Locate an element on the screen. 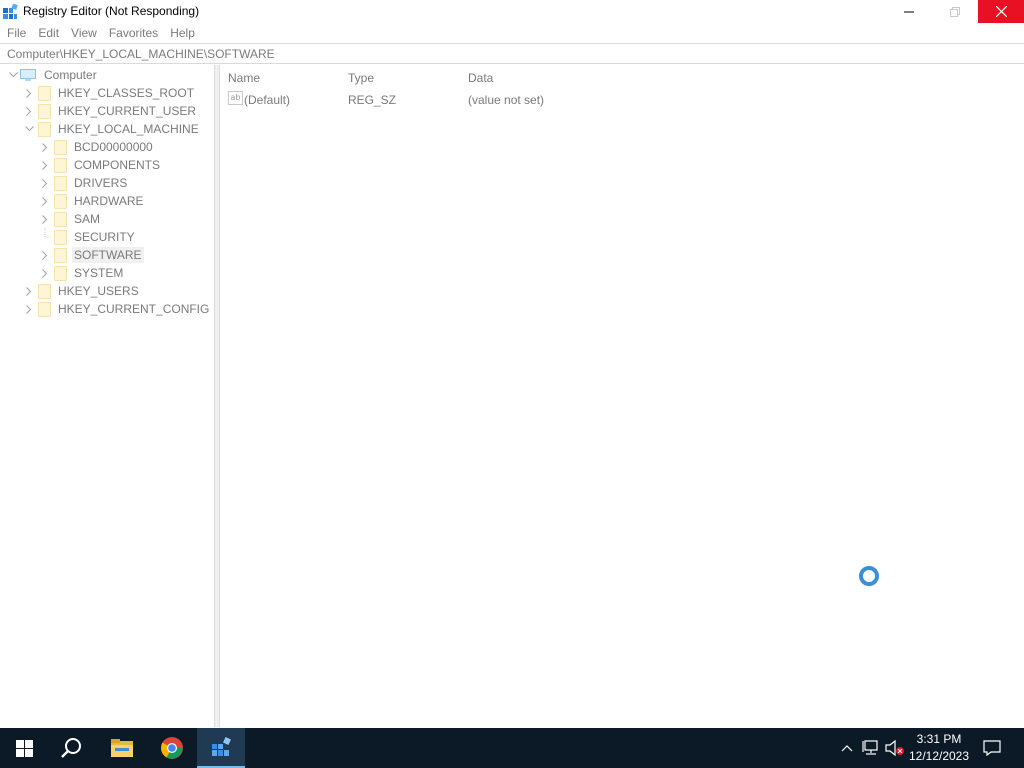  search-icon is located at coordinates (71, 748).